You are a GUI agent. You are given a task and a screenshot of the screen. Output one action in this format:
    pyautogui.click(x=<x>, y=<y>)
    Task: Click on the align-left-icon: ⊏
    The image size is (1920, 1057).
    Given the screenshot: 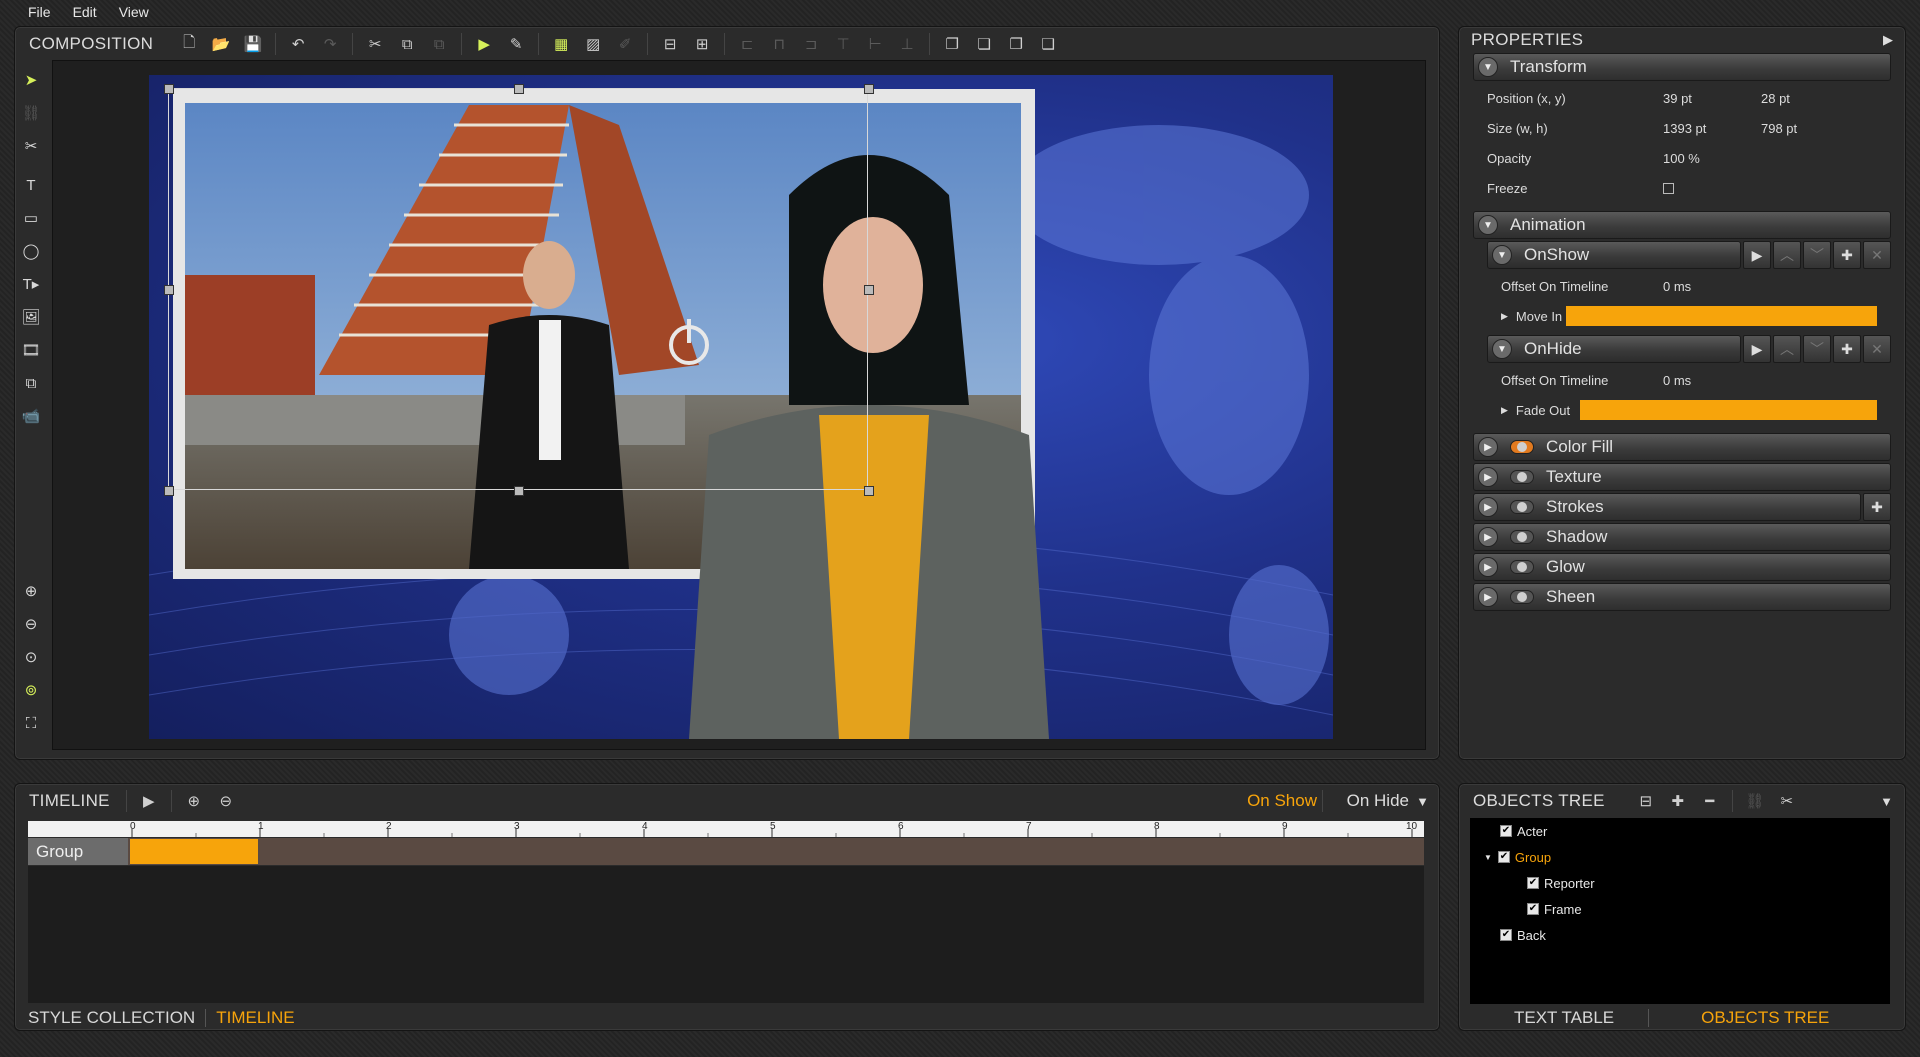 What is the action you would take?
    pyautogui.click(x=747, y=44)
    